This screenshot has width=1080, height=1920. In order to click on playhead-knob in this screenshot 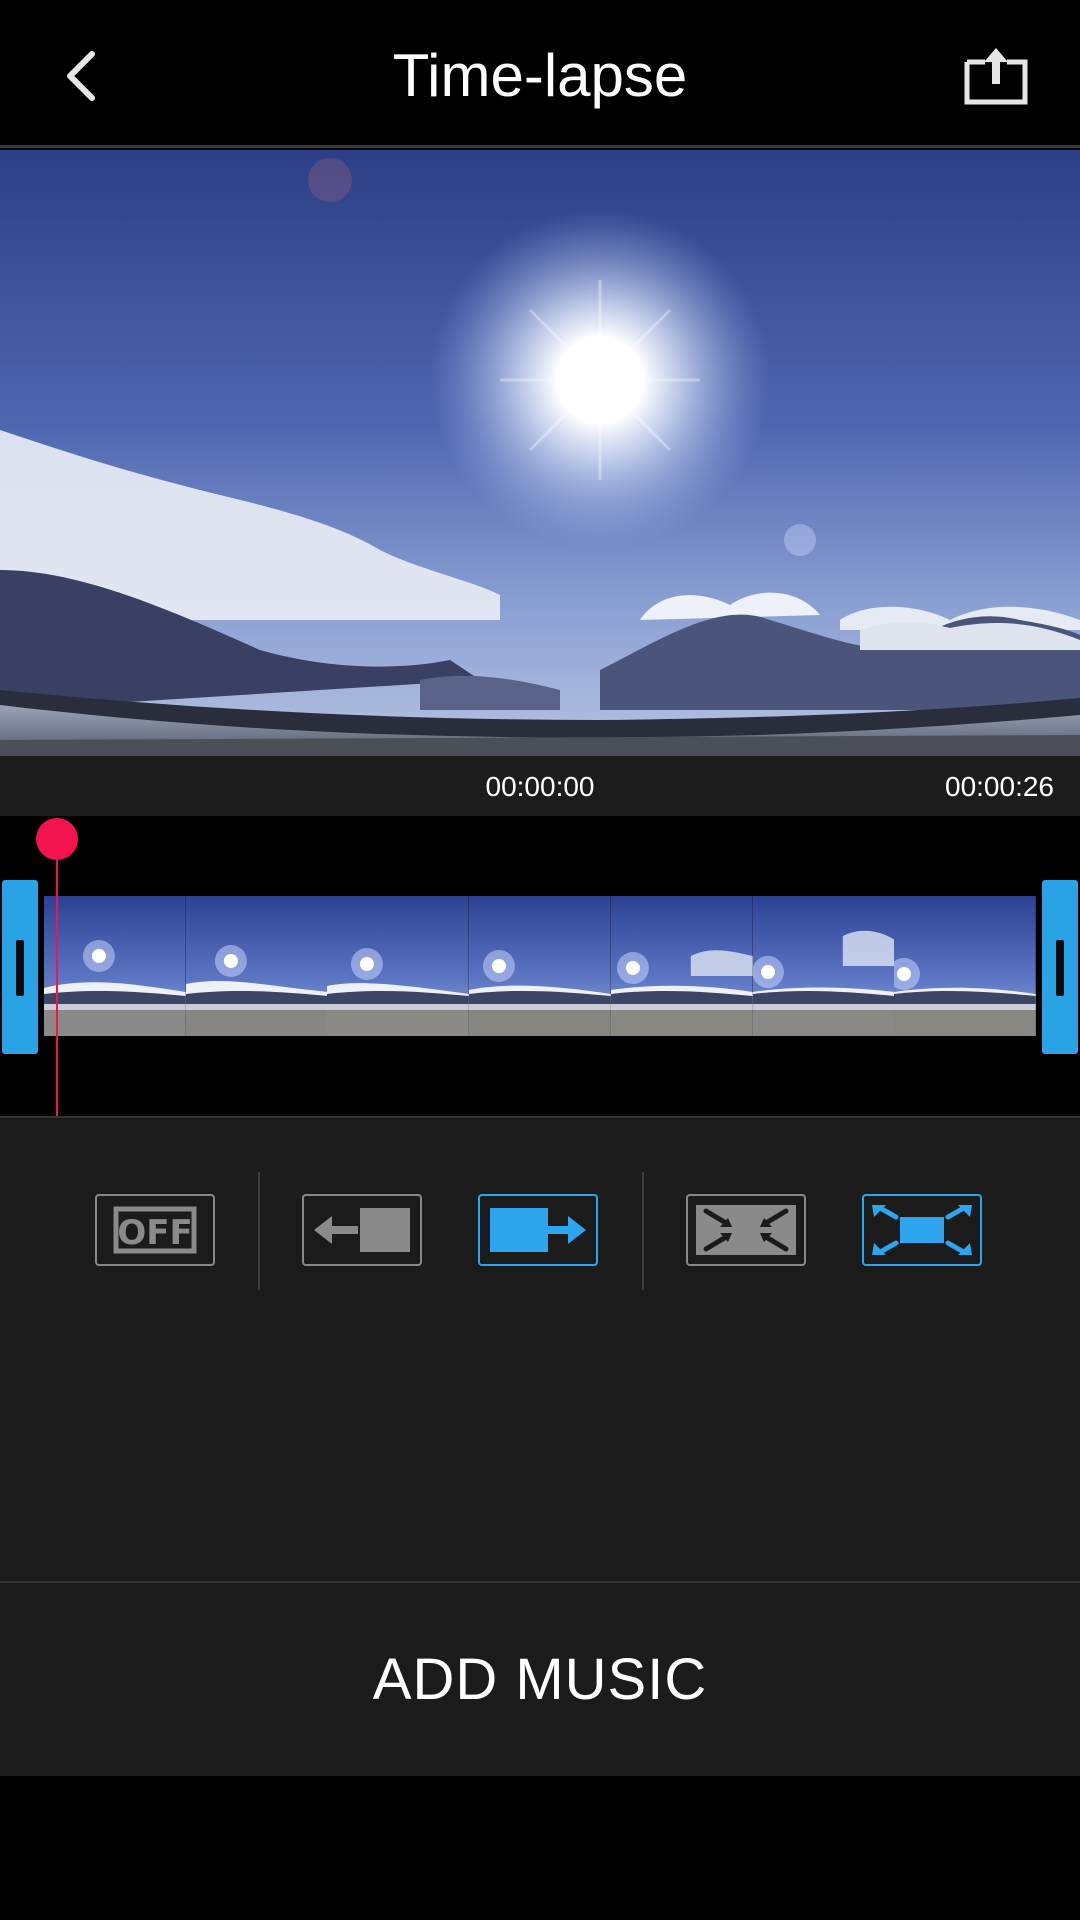, I will do `click(57, 839)`.